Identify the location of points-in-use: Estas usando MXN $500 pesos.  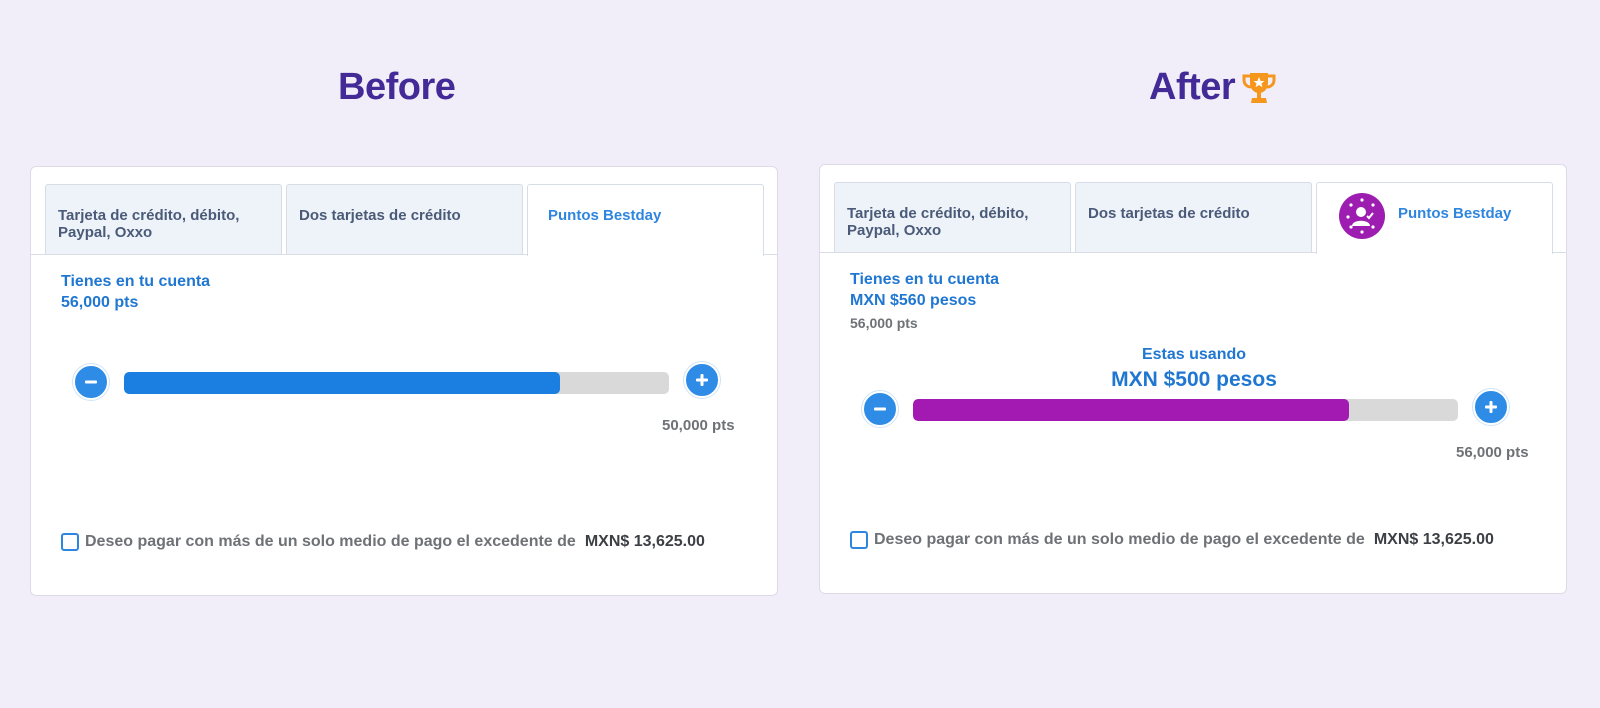
(1194, 369).